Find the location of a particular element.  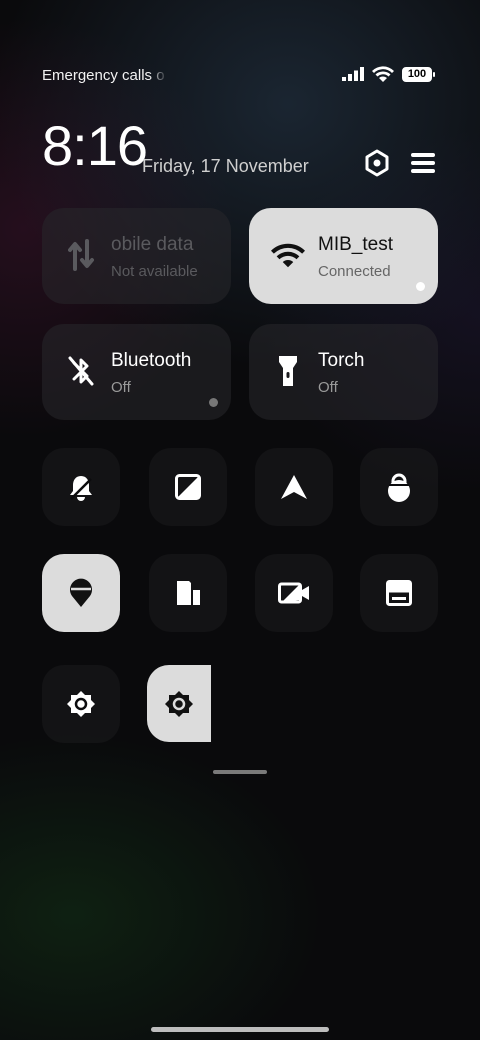

brightness-icon-active is located at coordinates (179, 703).